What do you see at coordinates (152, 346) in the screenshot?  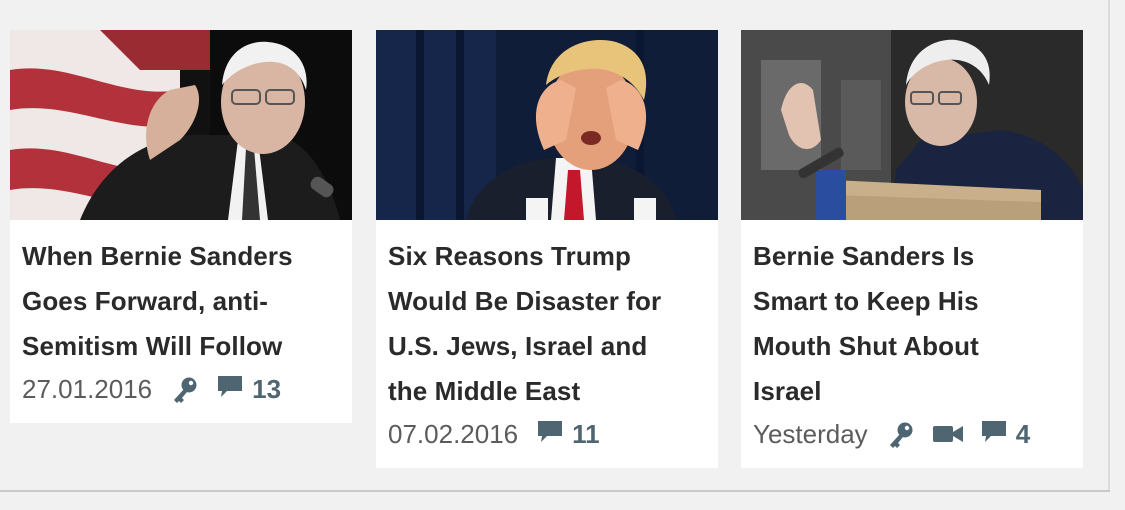 I see `title-line: Semitism Will Follow` at bounding box center [152, 346].